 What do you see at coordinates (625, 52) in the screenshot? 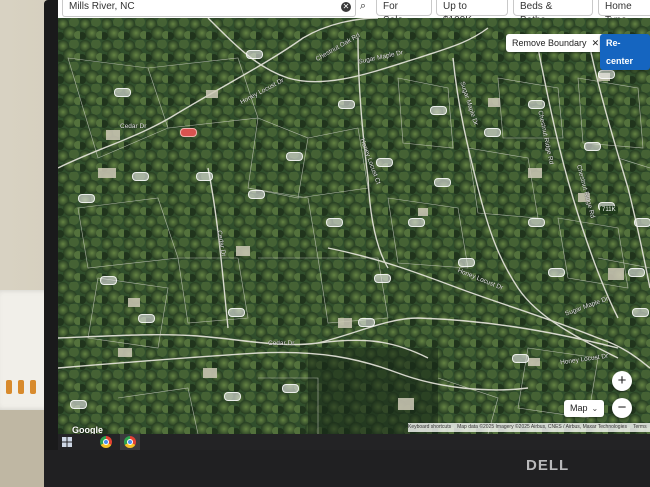
I see `recenter-button: Re-center` at bounding box center [625, 52].